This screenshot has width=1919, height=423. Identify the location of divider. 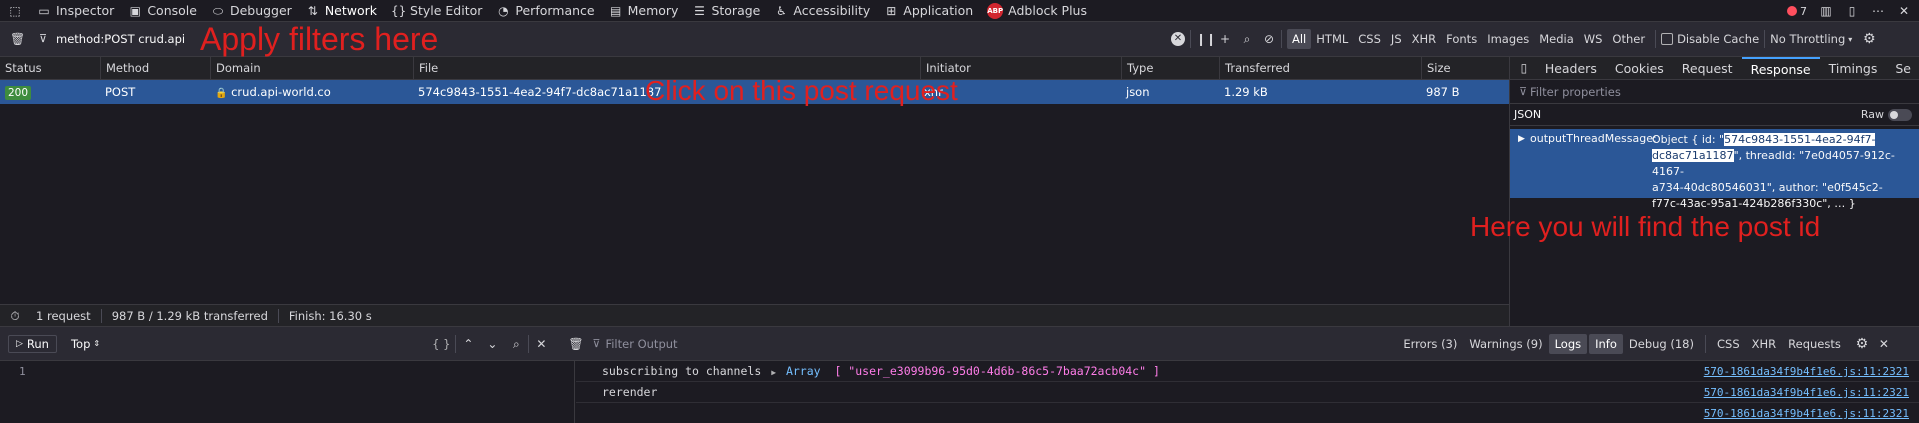
(529, 343).